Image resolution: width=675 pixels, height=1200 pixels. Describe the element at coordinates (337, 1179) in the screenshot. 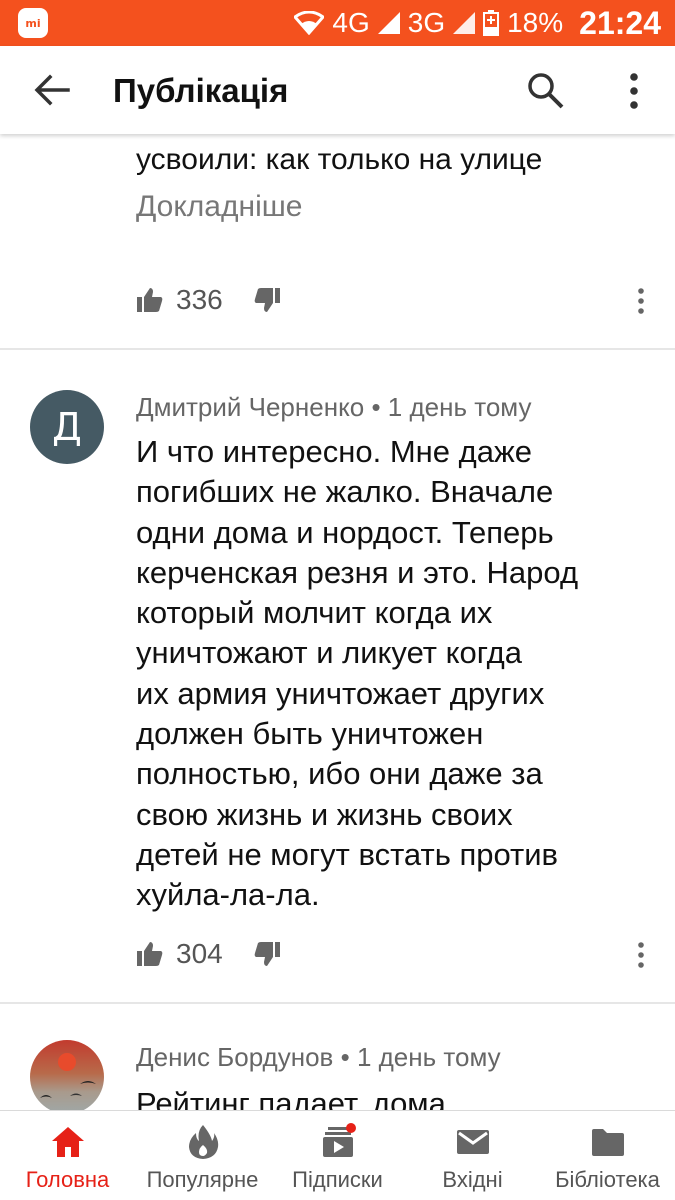

I see `nav-label: Підписки` at that location.